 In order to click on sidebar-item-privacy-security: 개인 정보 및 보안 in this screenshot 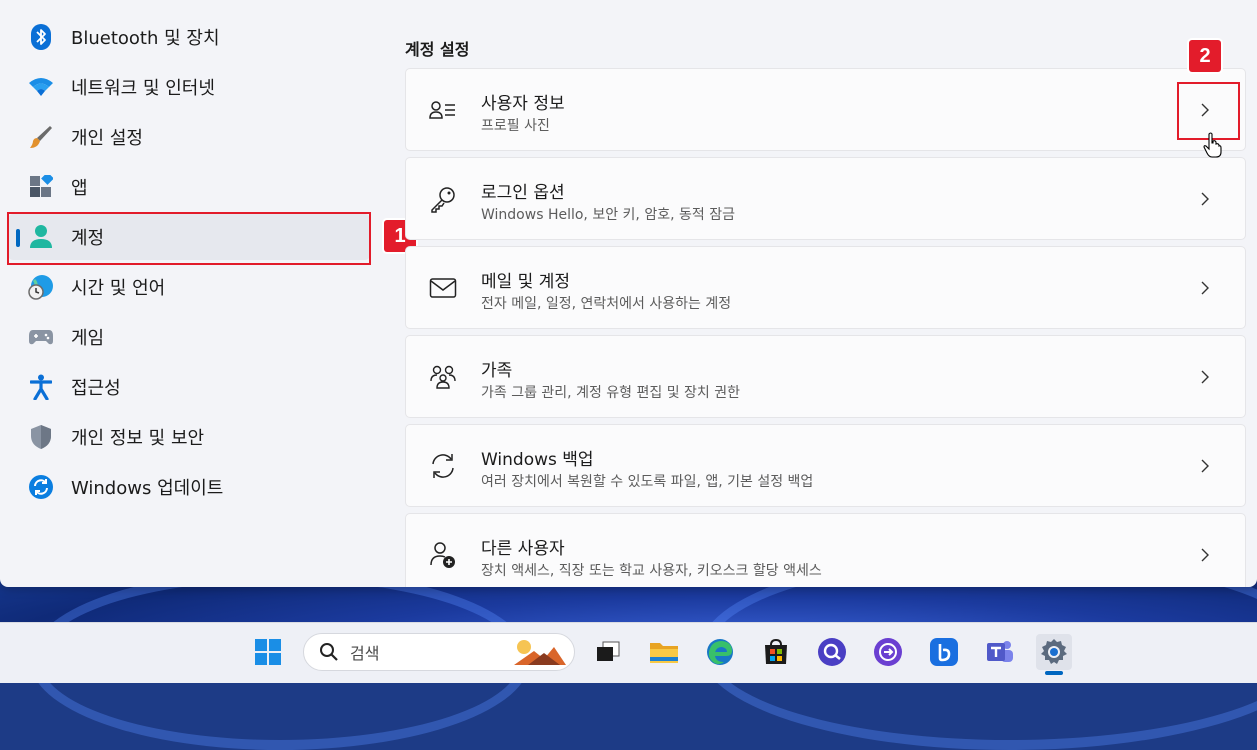, I will do `click(189, 437)`.